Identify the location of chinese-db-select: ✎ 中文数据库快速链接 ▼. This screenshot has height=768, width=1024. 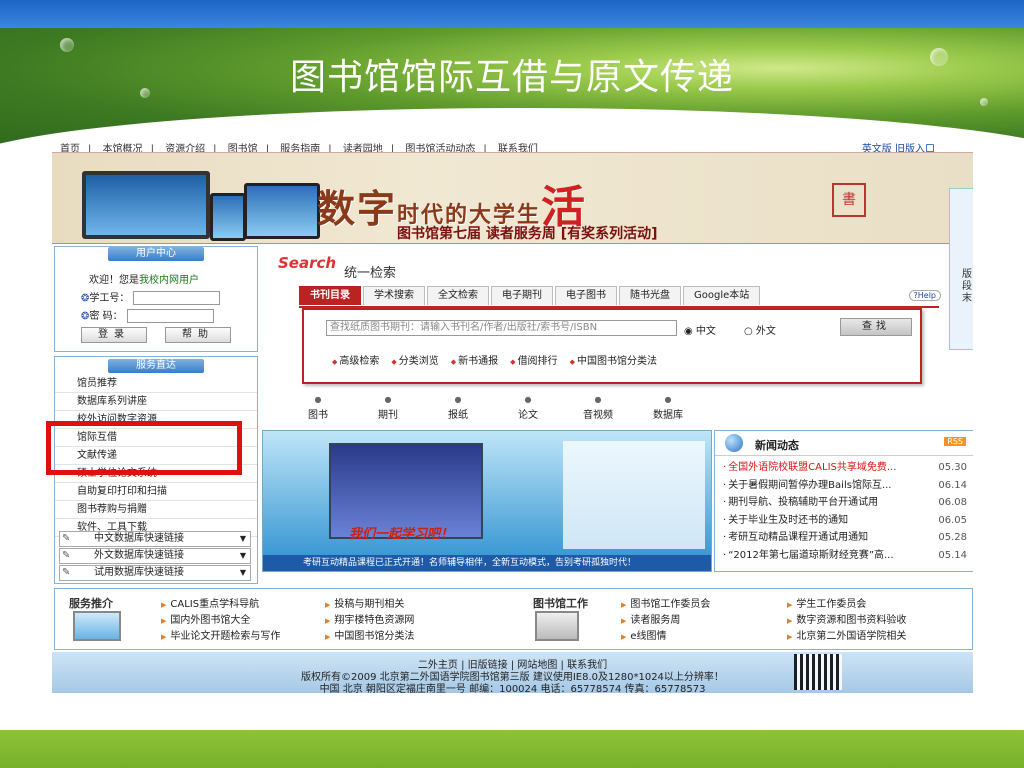
(155, 539).